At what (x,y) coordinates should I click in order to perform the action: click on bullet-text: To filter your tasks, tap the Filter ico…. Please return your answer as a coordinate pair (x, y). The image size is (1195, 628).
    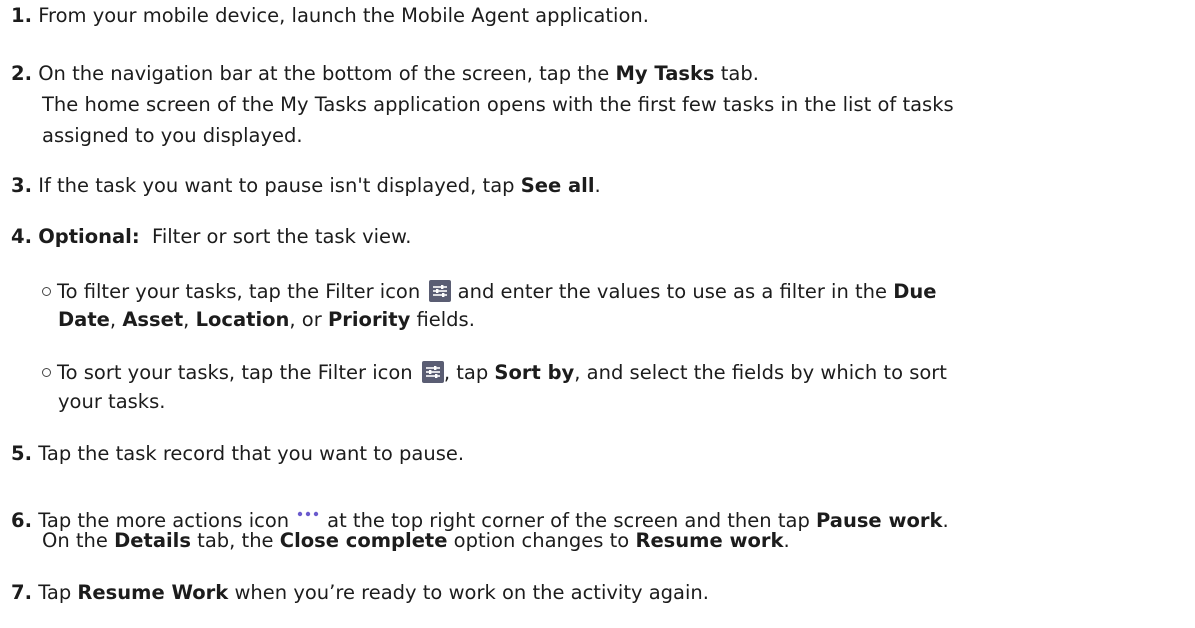
    Looking at the image, I should click on (242, 291).